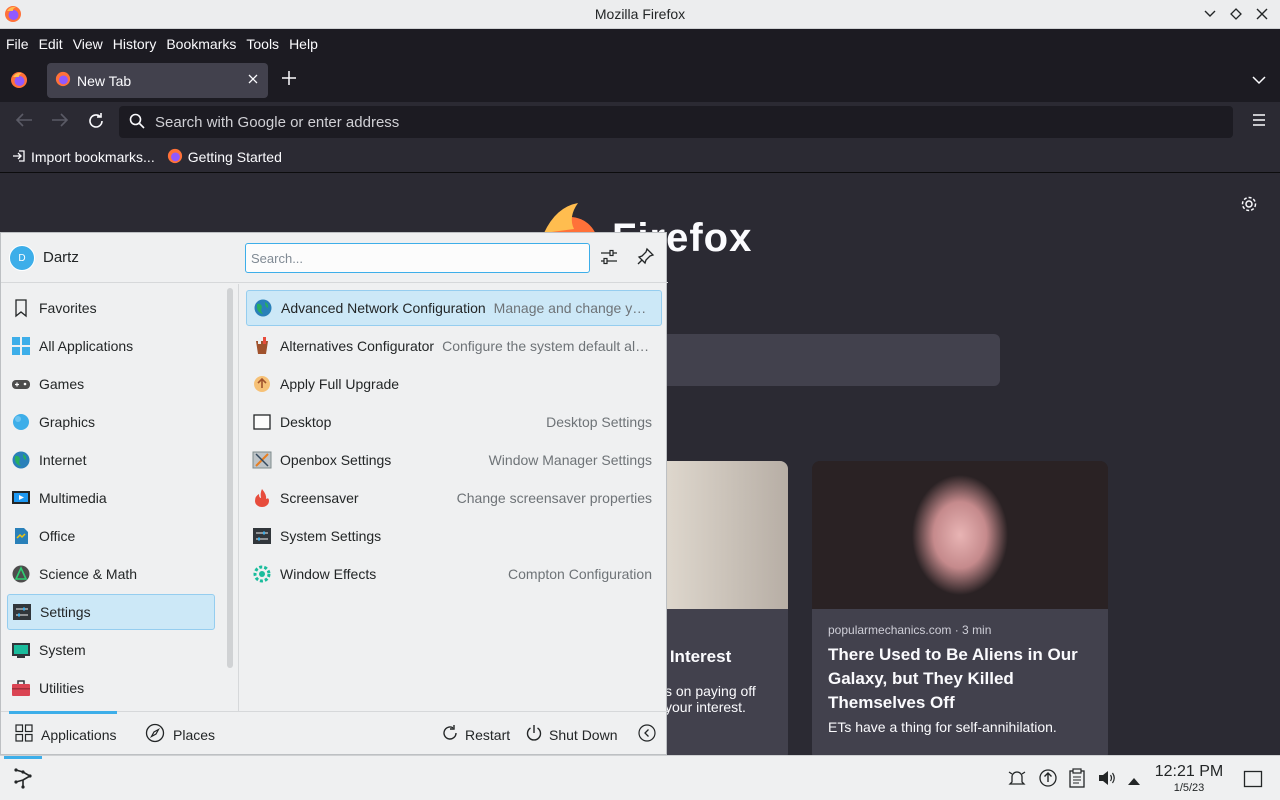 The width and height of the screenshot is (1280, 800). I want to click on tab-strip: New Tab, so click(640, 80).